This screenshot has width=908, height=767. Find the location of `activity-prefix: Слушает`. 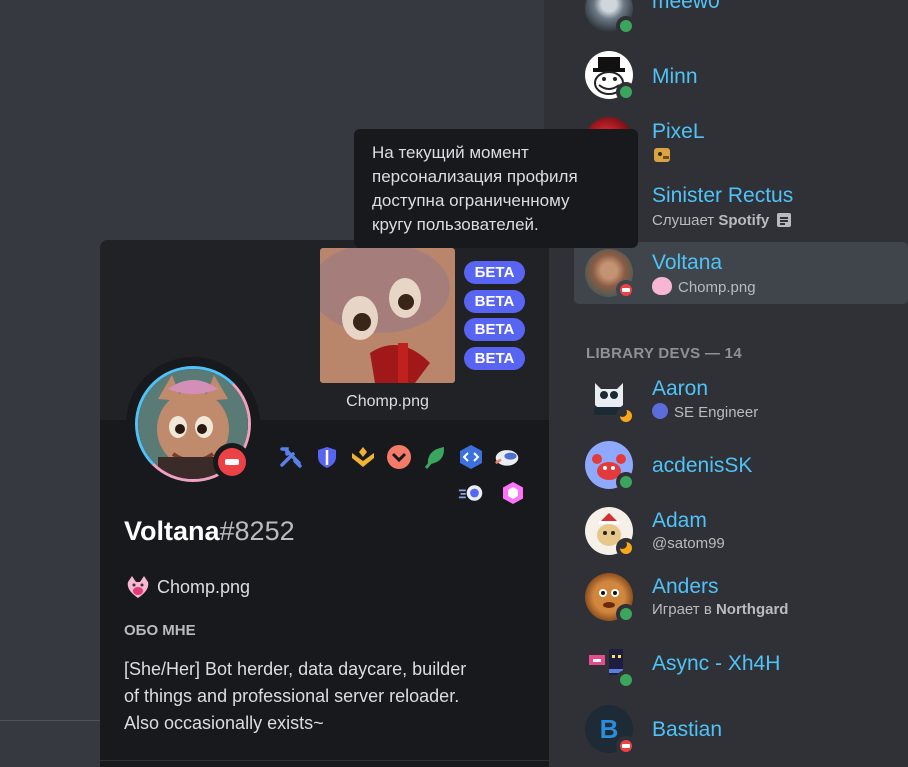

activity-prefix: Слушает is located at coordinates (685, 220).